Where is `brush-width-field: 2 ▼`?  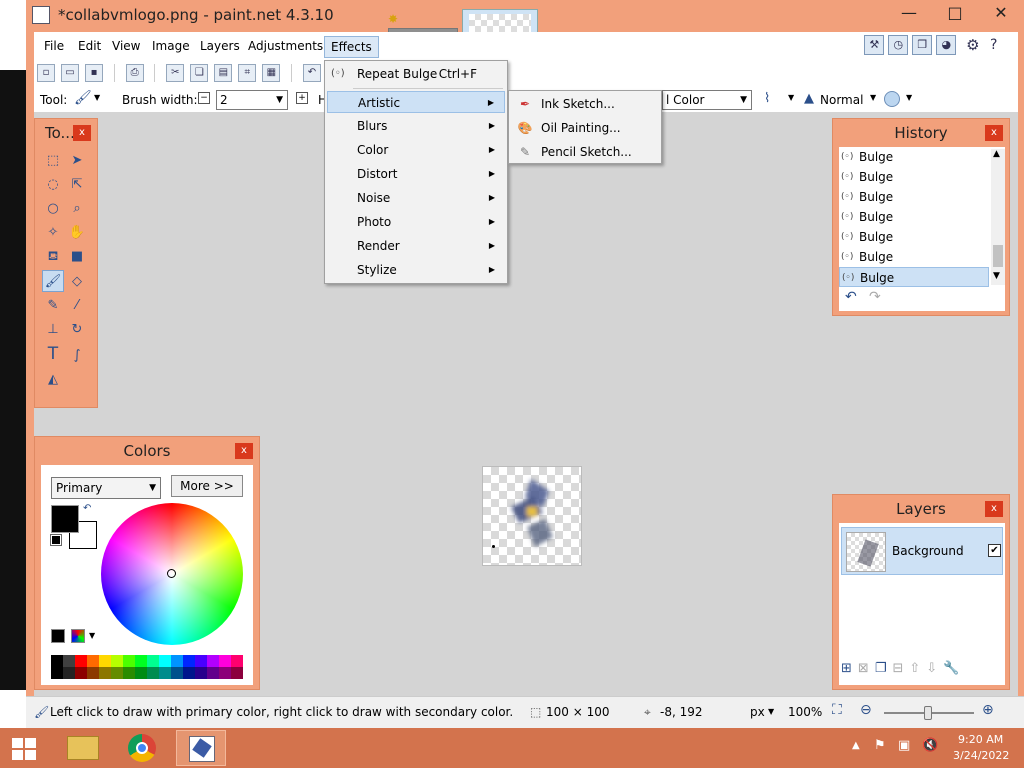 brush-width-field: 2 ▼ is located at coordinates (252, 100).